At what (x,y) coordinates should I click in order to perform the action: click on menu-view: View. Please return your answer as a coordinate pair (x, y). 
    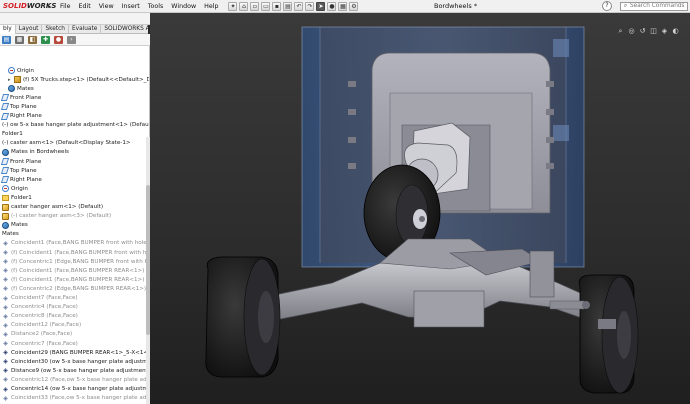
    Looking at the image, I should click on (106, 6).